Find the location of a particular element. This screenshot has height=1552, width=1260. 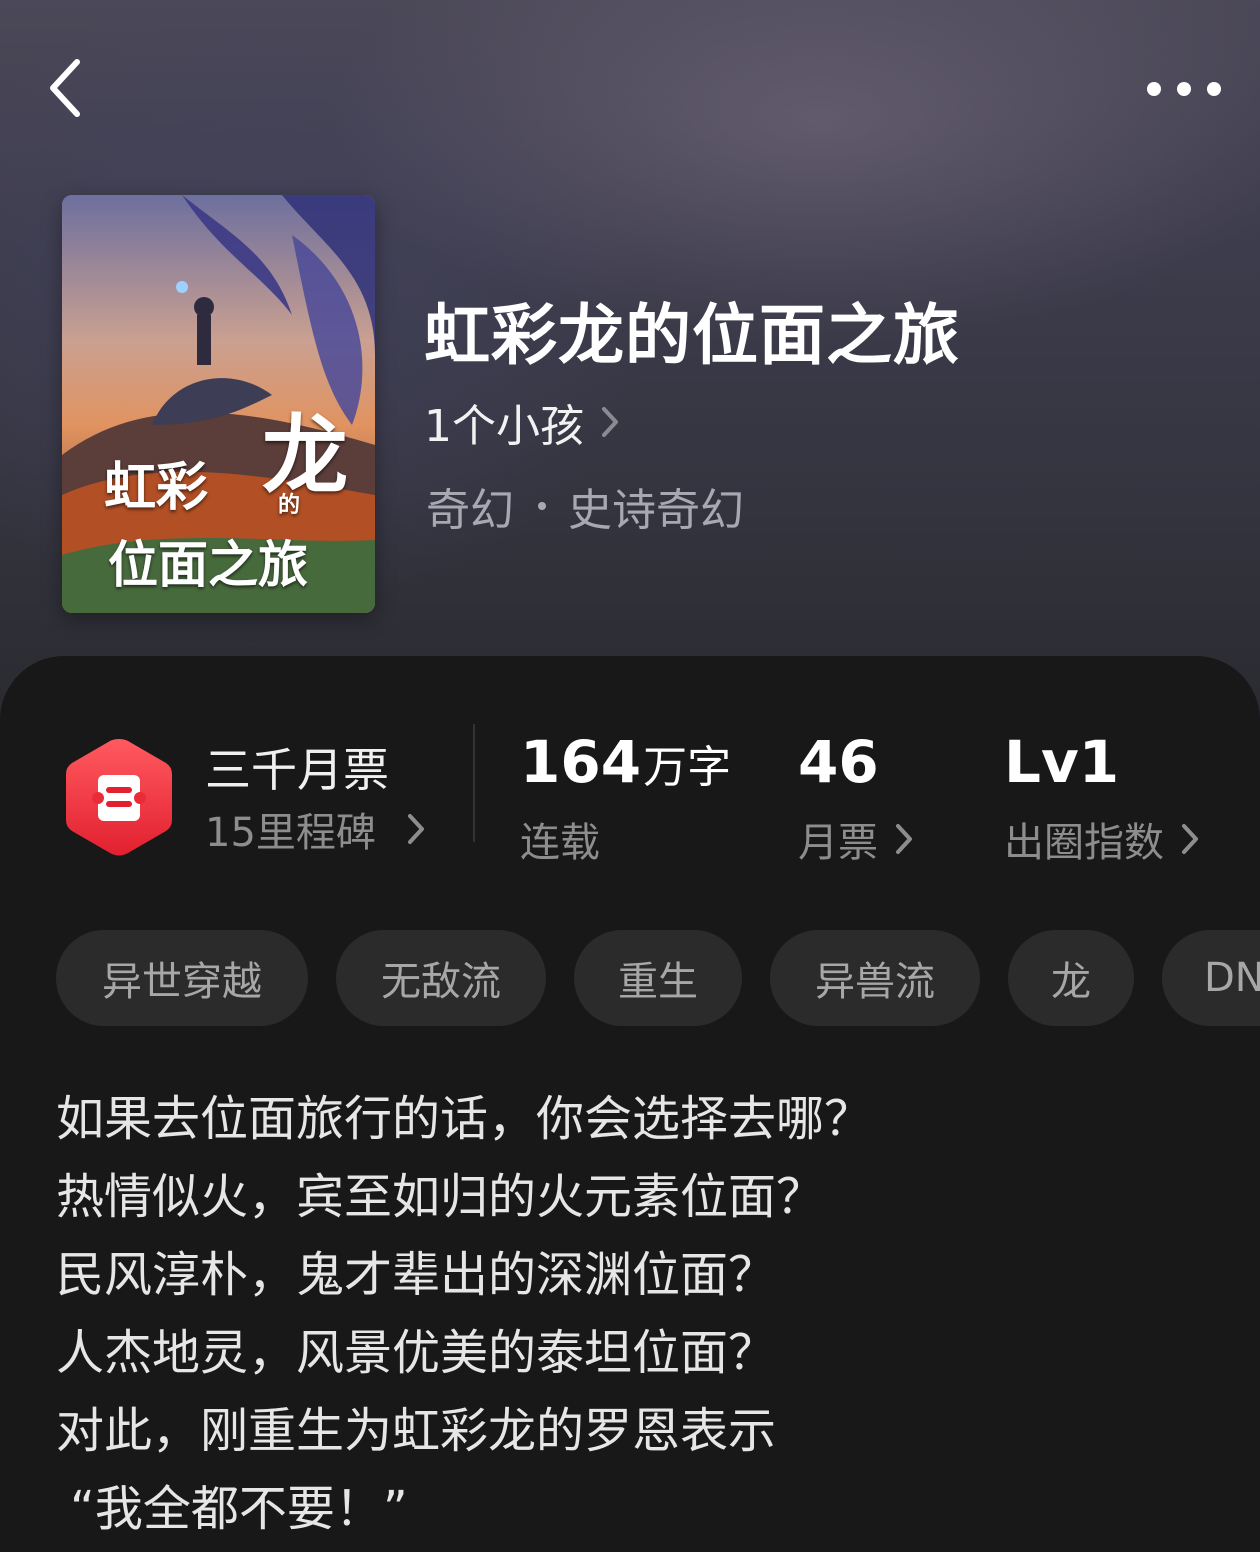

tag-chip: DND is located at coordinates (1211, 978).